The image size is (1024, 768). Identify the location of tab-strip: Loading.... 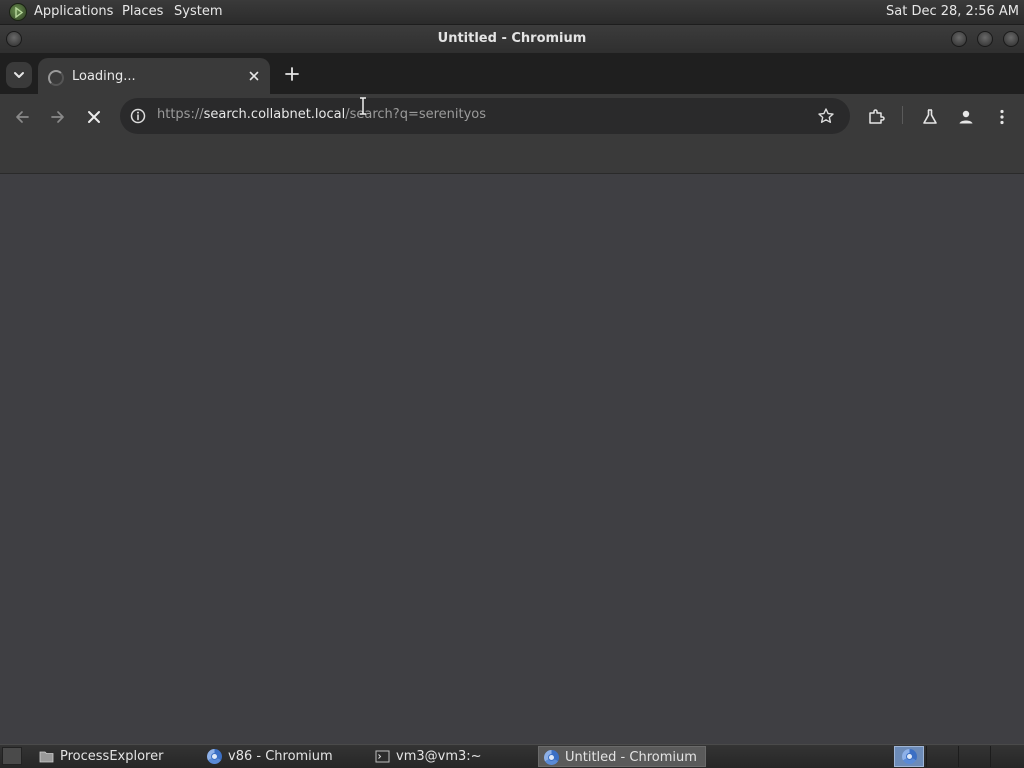
(512, 74).